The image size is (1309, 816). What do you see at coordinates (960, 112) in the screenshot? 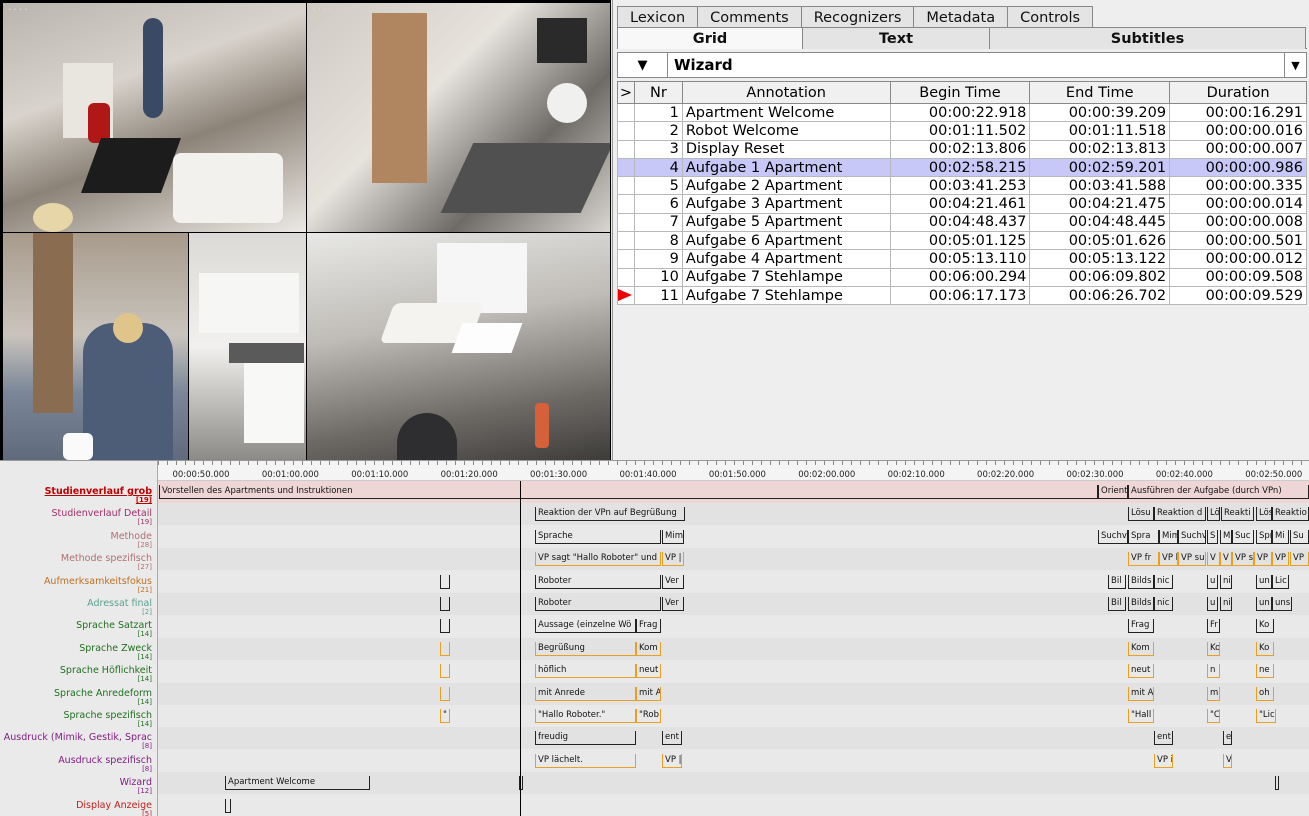
I see `row-begin: 00:00:22.918` at bounding box center [960, 112].